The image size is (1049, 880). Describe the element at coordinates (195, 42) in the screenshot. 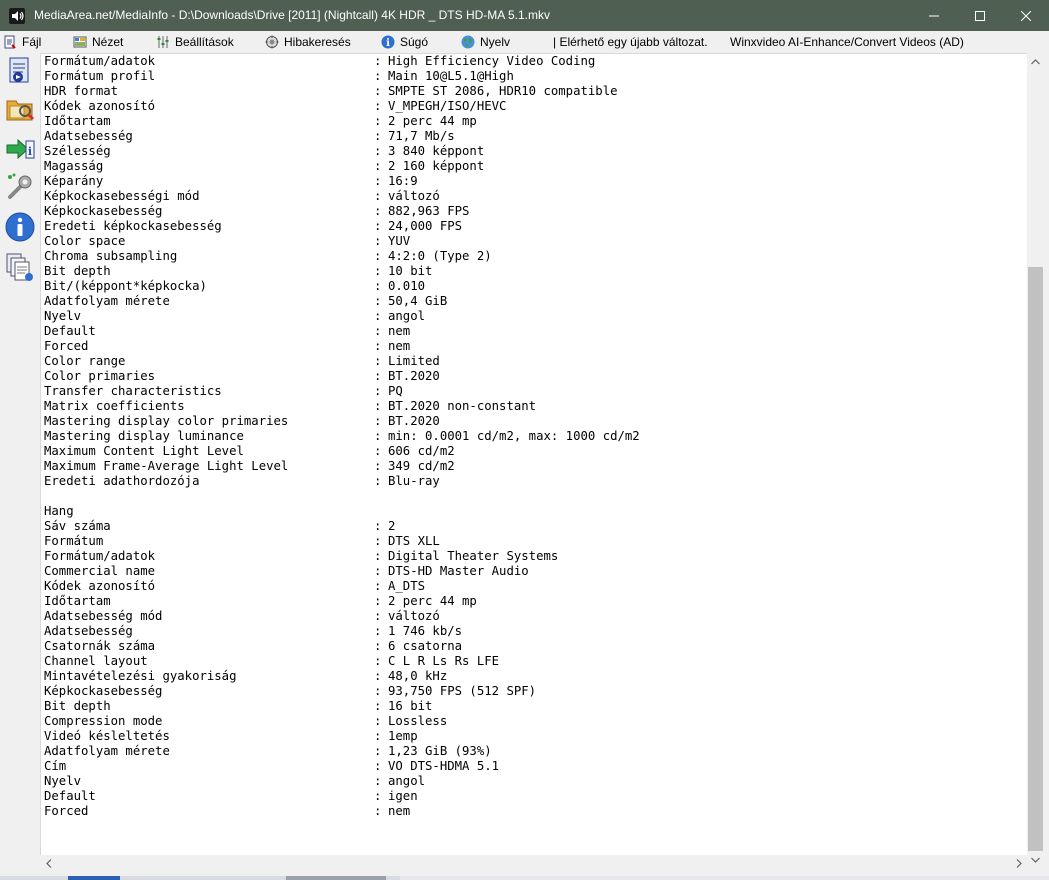

I see `menu-preferences: Beállítások` at that location.